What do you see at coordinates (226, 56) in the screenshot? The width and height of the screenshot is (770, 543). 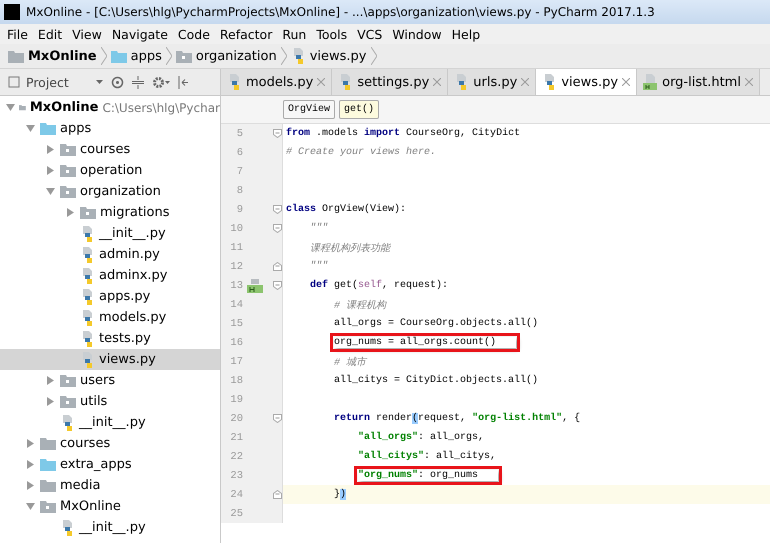 I see `breadcrumb-item: organization` at bounding box center [226, 56].